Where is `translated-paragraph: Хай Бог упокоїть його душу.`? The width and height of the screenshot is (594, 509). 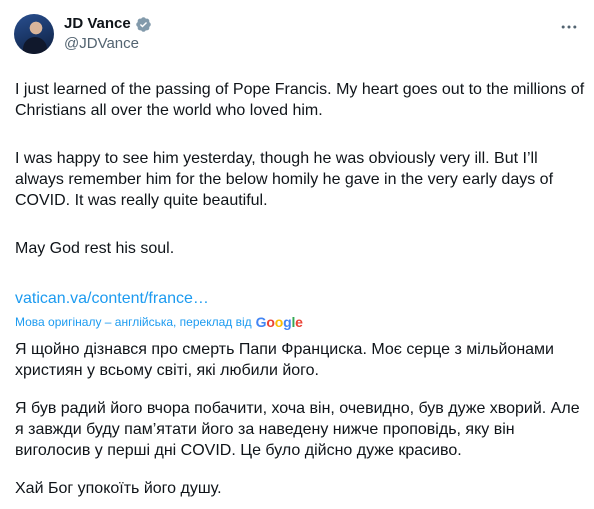
translated-paragraph: Хай Бог упокоїть його душу. is located at coordinates (118, 488).